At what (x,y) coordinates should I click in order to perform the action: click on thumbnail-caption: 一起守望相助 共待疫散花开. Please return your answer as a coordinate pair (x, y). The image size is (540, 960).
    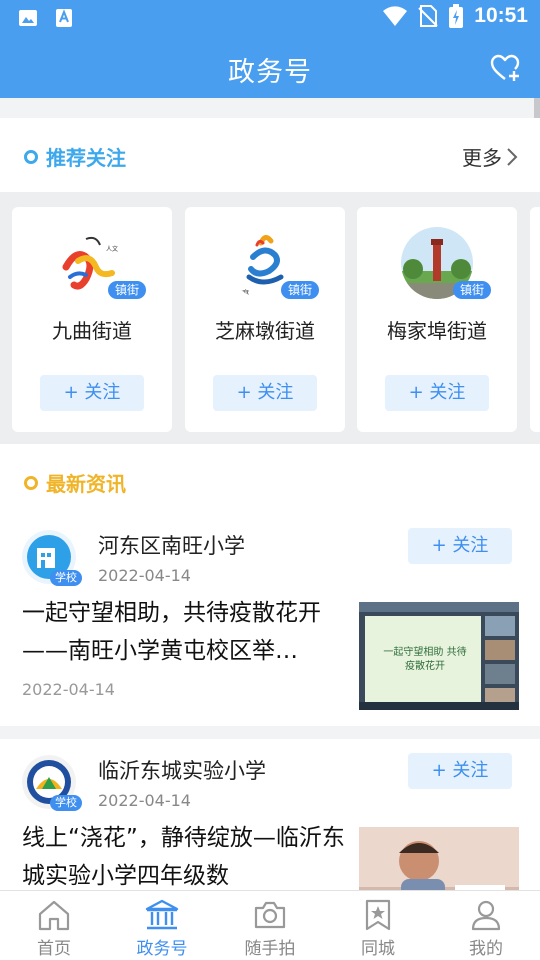
    Looking at the image, I should click on (425, 659).